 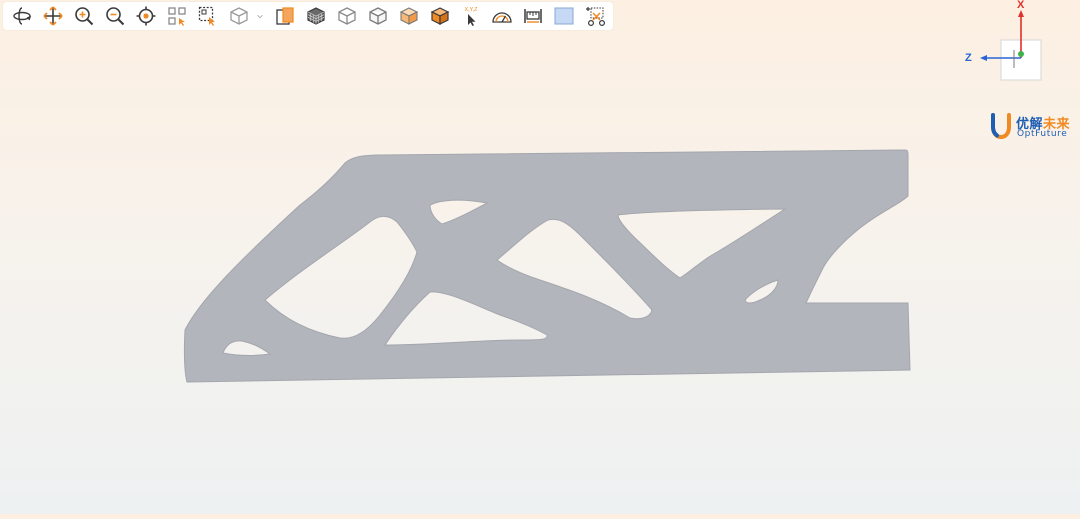 What do you see at coordinates (1042, 134) in the screenshot?
I see `logo-english-text: OptFuture` at bounding box center [1042, 134].